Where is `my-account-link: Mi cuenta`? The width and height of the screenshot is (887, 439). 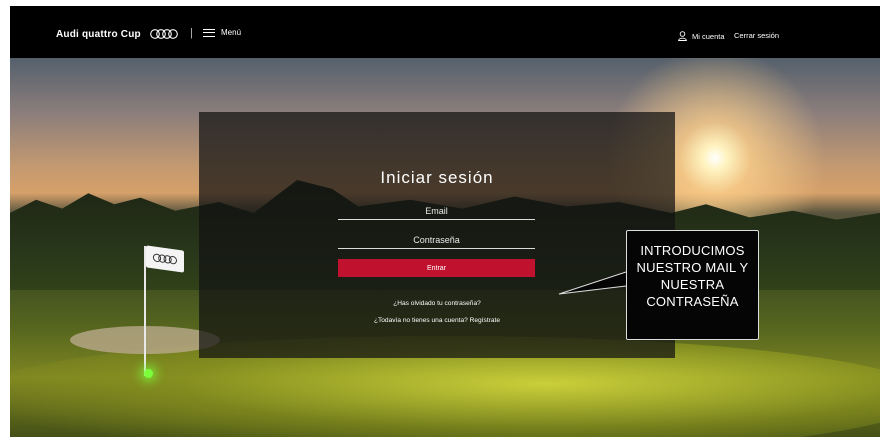 my-account-link: Mi cuenta is located at coordinates (701, 36).